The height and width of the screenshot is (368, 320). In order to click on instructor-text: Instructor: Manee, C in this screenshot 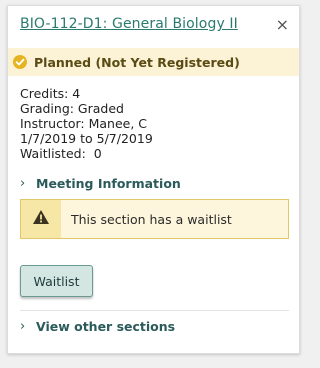, I will do `click(84, 123)`.